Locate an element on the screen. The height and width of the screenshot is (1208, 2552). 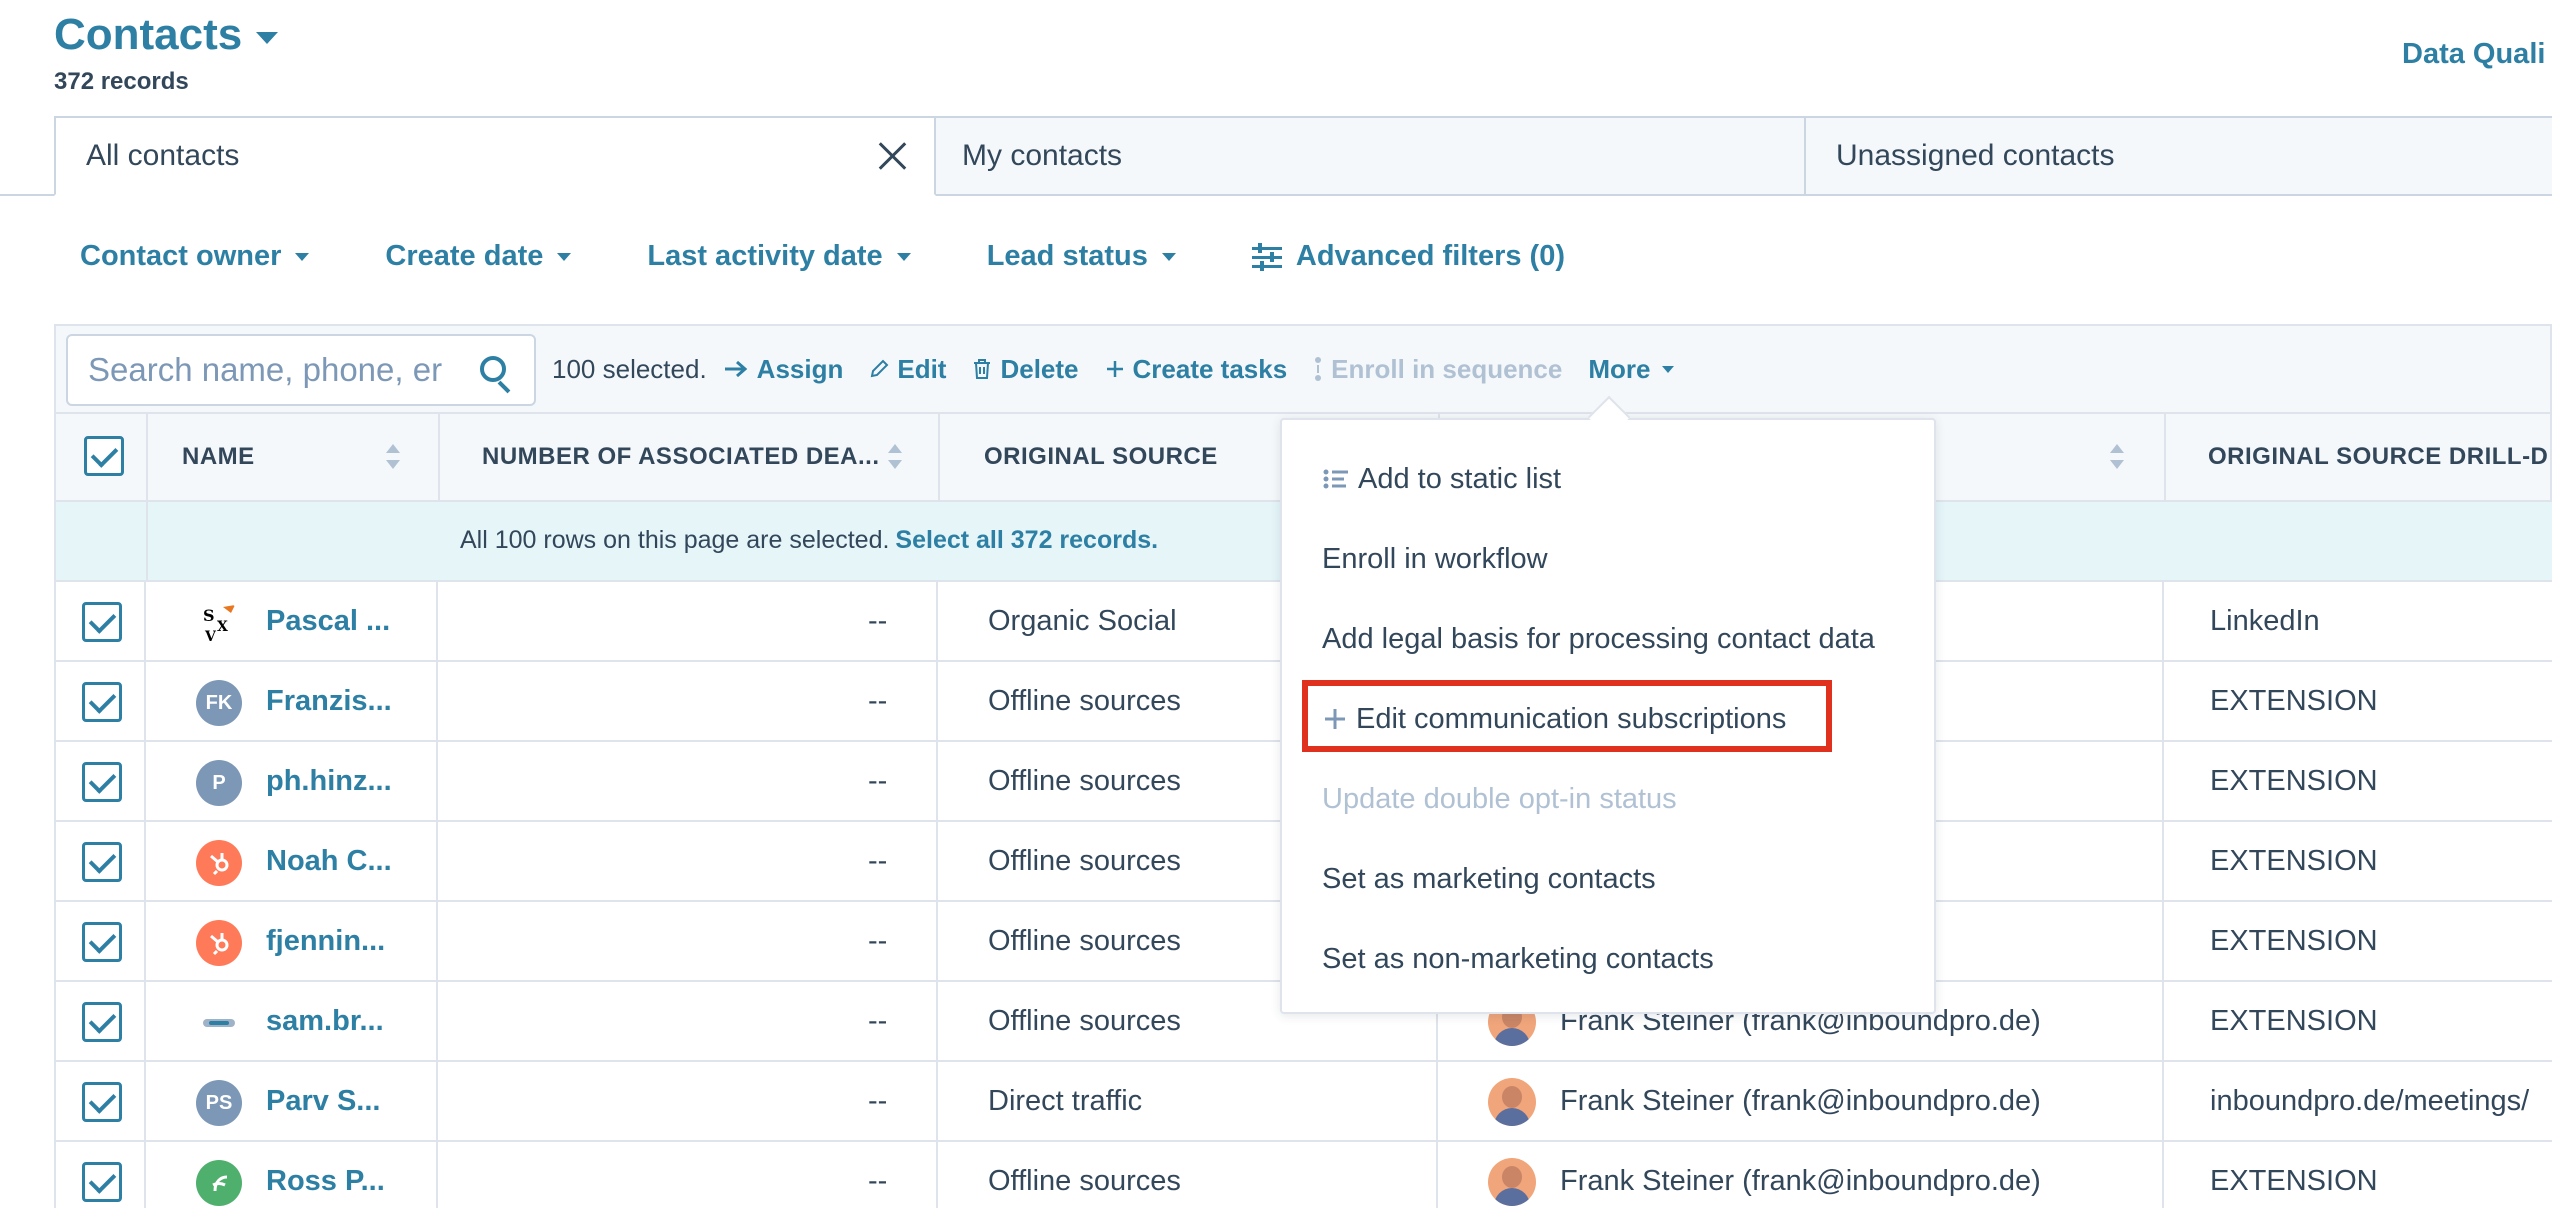
page-header: Contacts 372 records is located at coordinates (166, 53).